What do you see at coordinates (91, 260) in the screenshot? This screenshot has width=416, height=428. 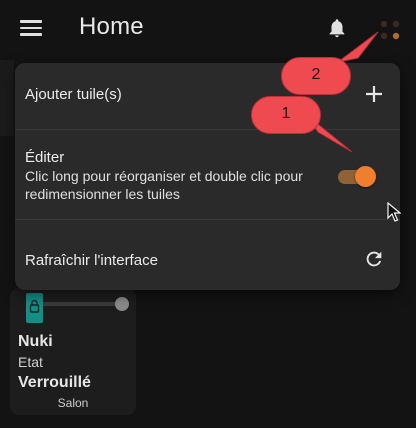 I see `menu-item-label: Rafraîchir l'interface` at bounding box center [91, 260].